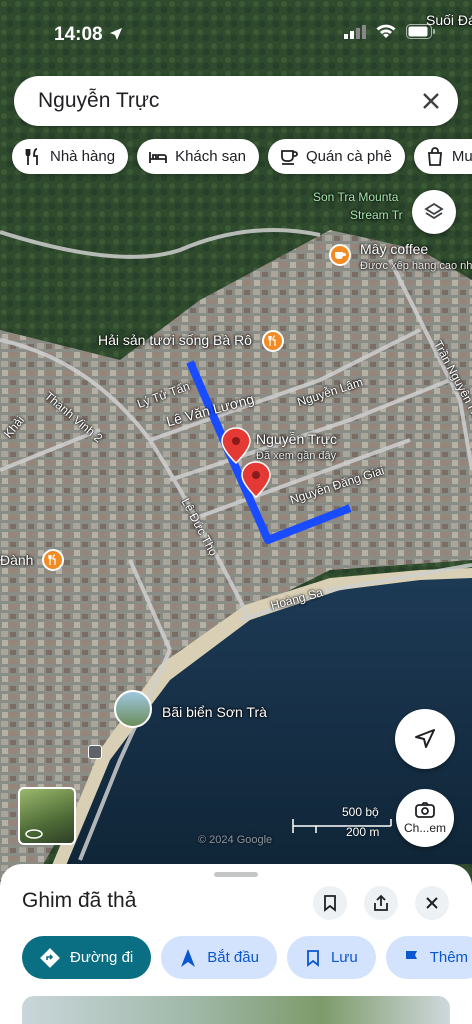 The height and width of the screenshot is (1024, 472). Describe the element at coordinates (386, 31) in the screenshot. I see `wifi-icon` at that location.